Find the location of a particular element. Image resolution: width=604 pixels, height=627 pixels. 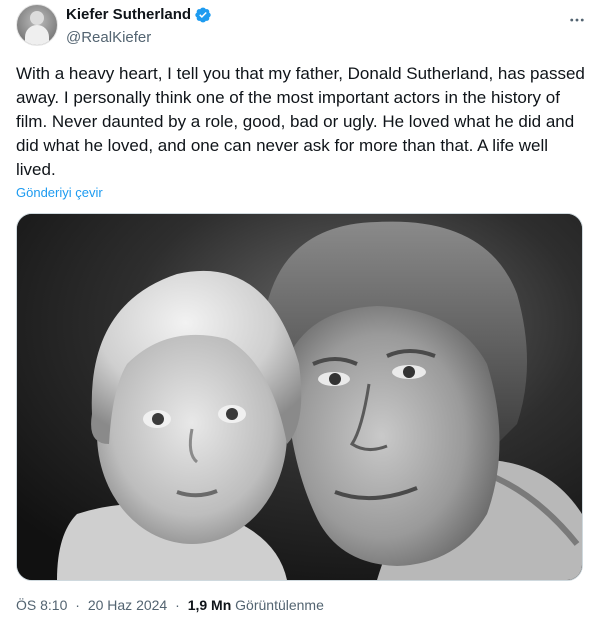

author-block: Kiefer Sutherland @RealKiefer is located at coordinates (139, 26).